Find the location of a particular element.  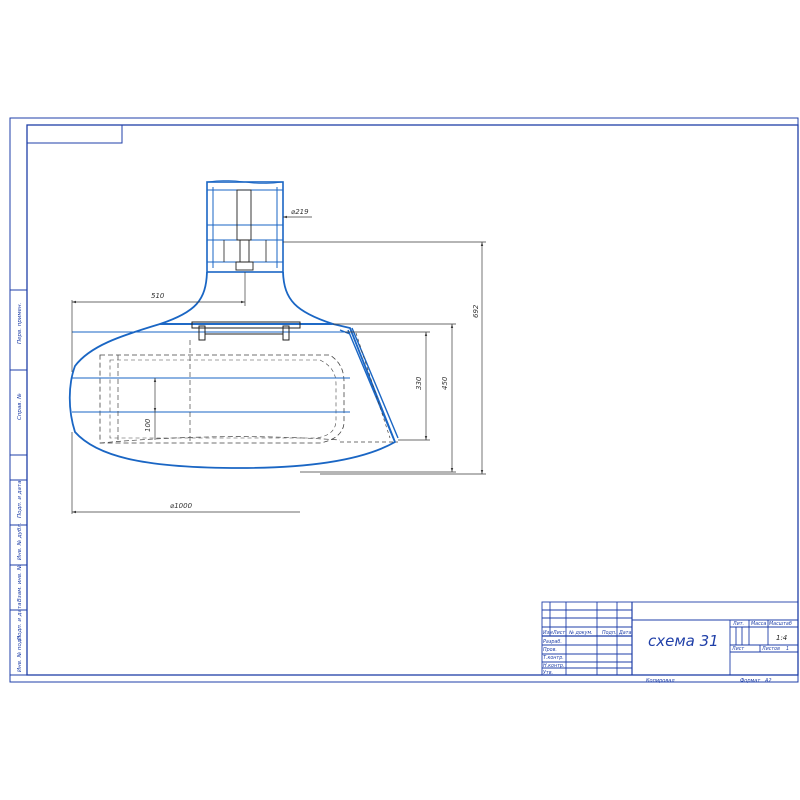

pipe-assembly is located at coordinates (245, 227).